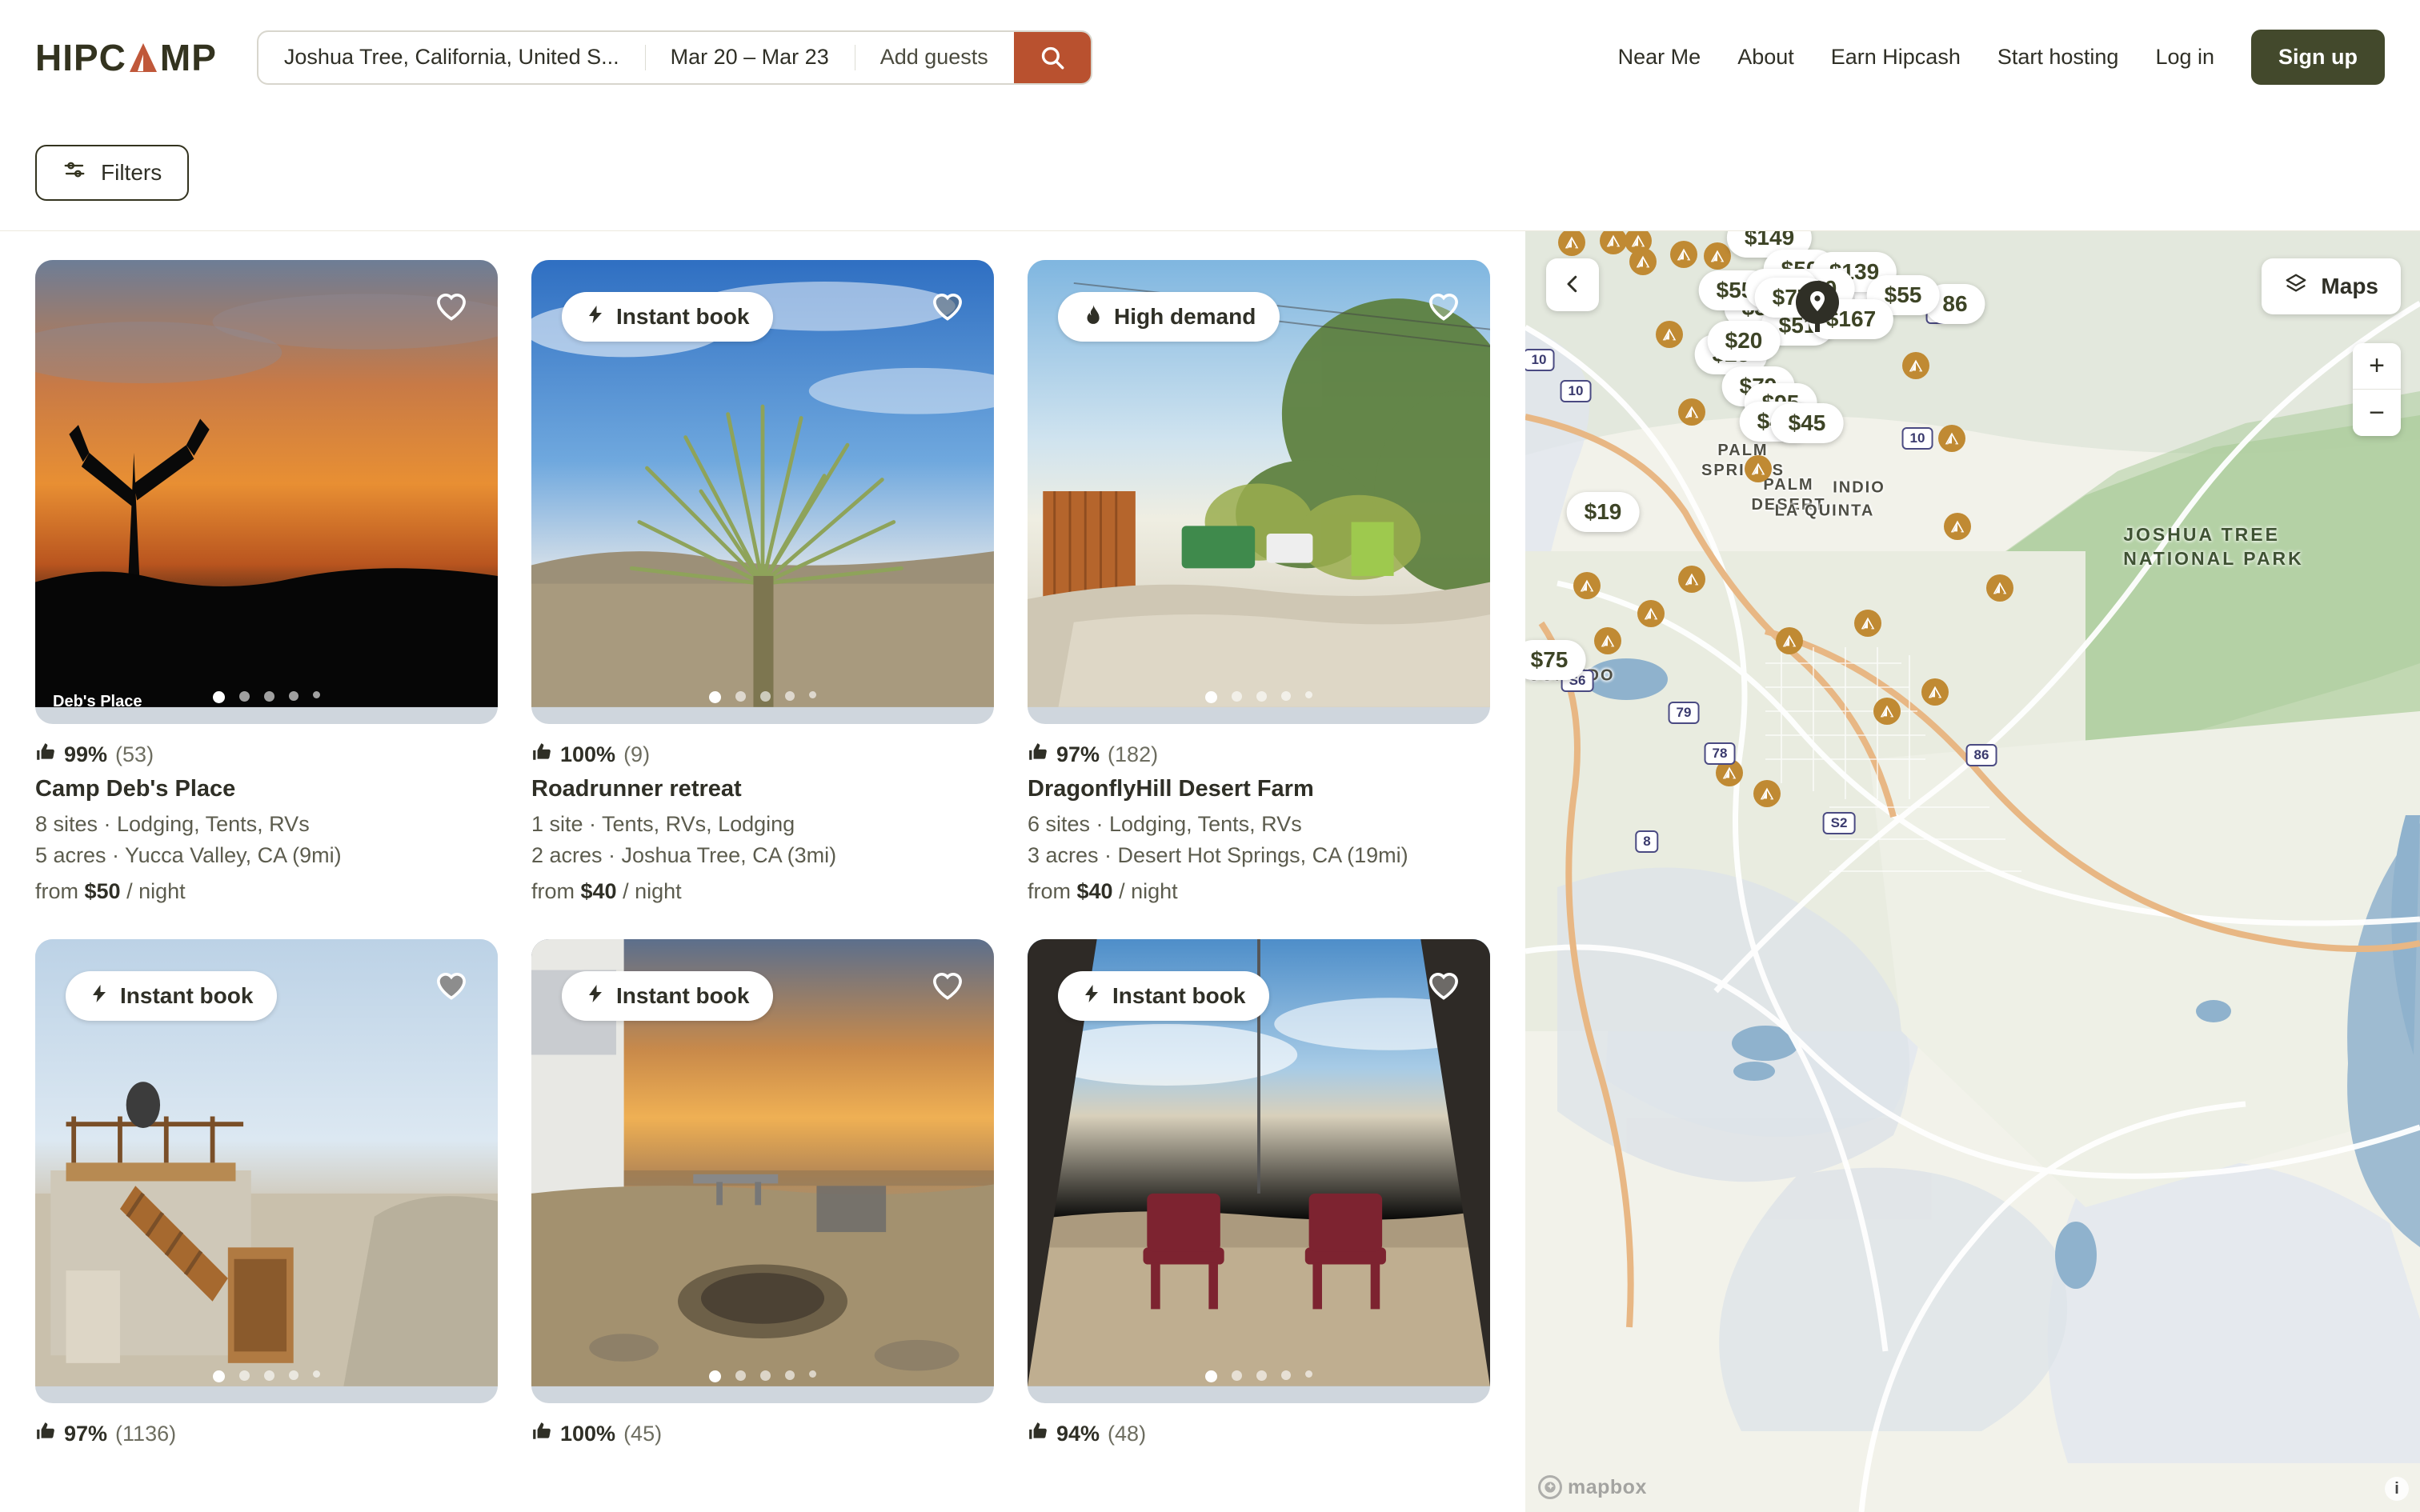  What do you see at coordinates (2397, 1489) in the screenshot?
I see `map-info-button: i` at bounding box center [2397, 1489].